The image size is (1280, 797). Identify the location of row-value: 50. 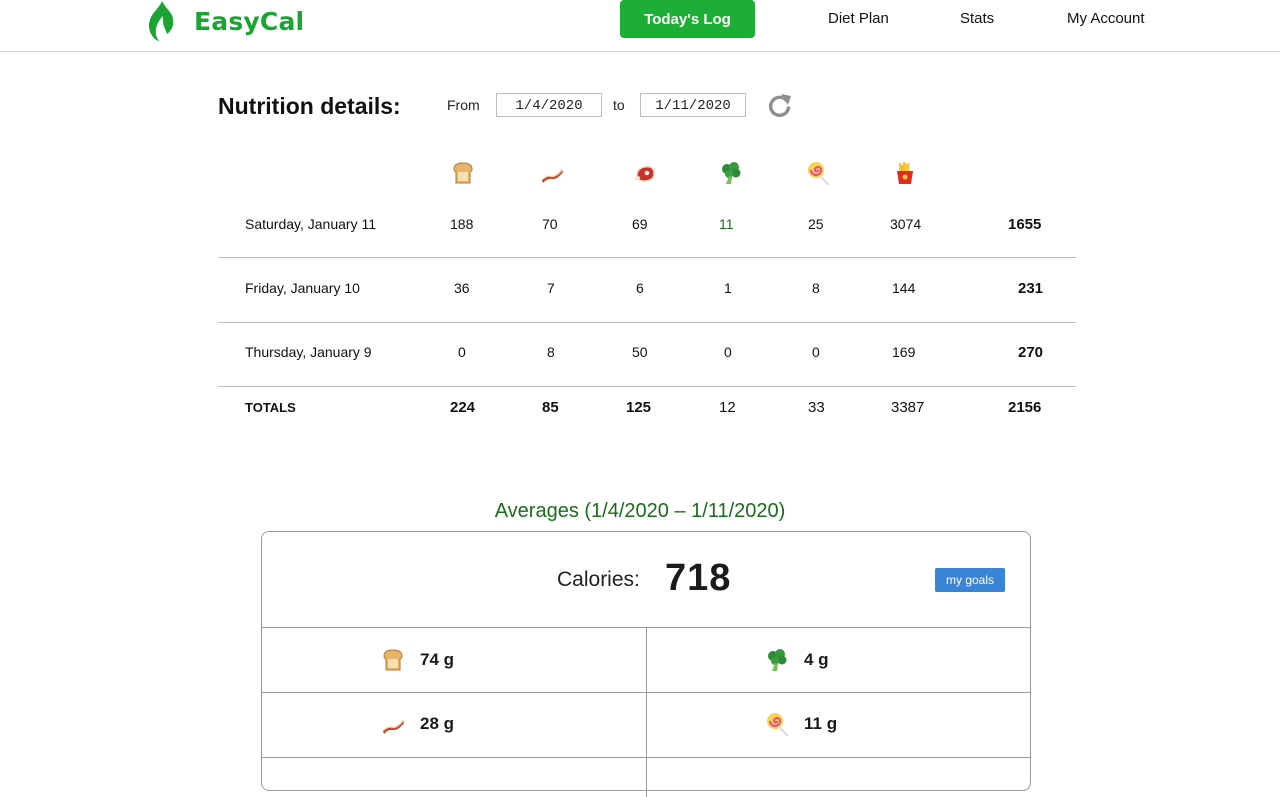
(640, 352).